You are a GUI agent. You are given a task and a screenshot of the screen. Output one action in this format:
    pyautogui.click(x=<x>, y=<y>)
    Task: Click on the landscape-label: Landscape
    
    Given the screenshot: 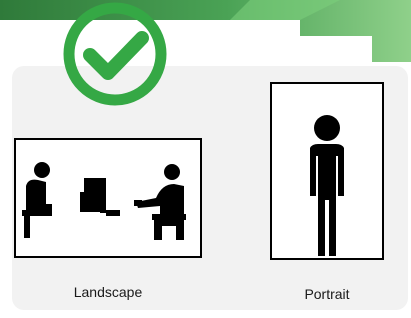 What is the action you would take?
    pyautogui.click(x=108, y=292)
    